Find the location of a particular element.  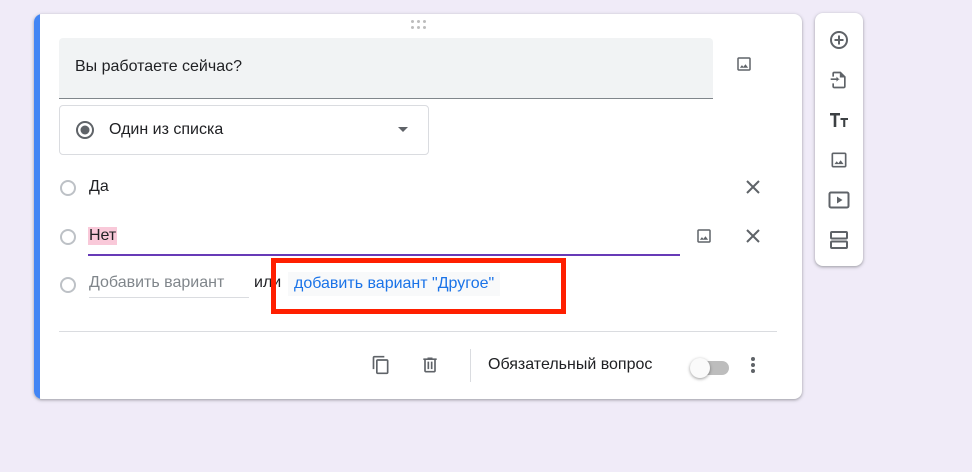

question-title-field: Вы работаете сейчас? is located at coordinates (386, 68).